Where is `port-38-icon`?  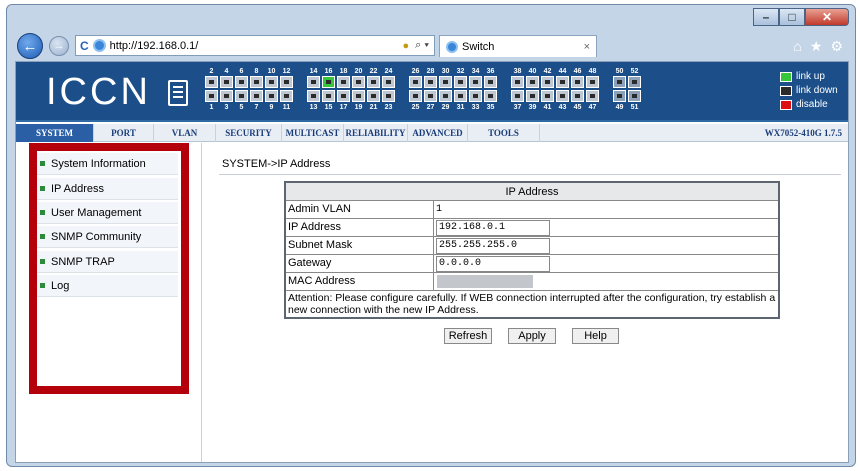 port-38-icon is located at coordinates (517, 82).